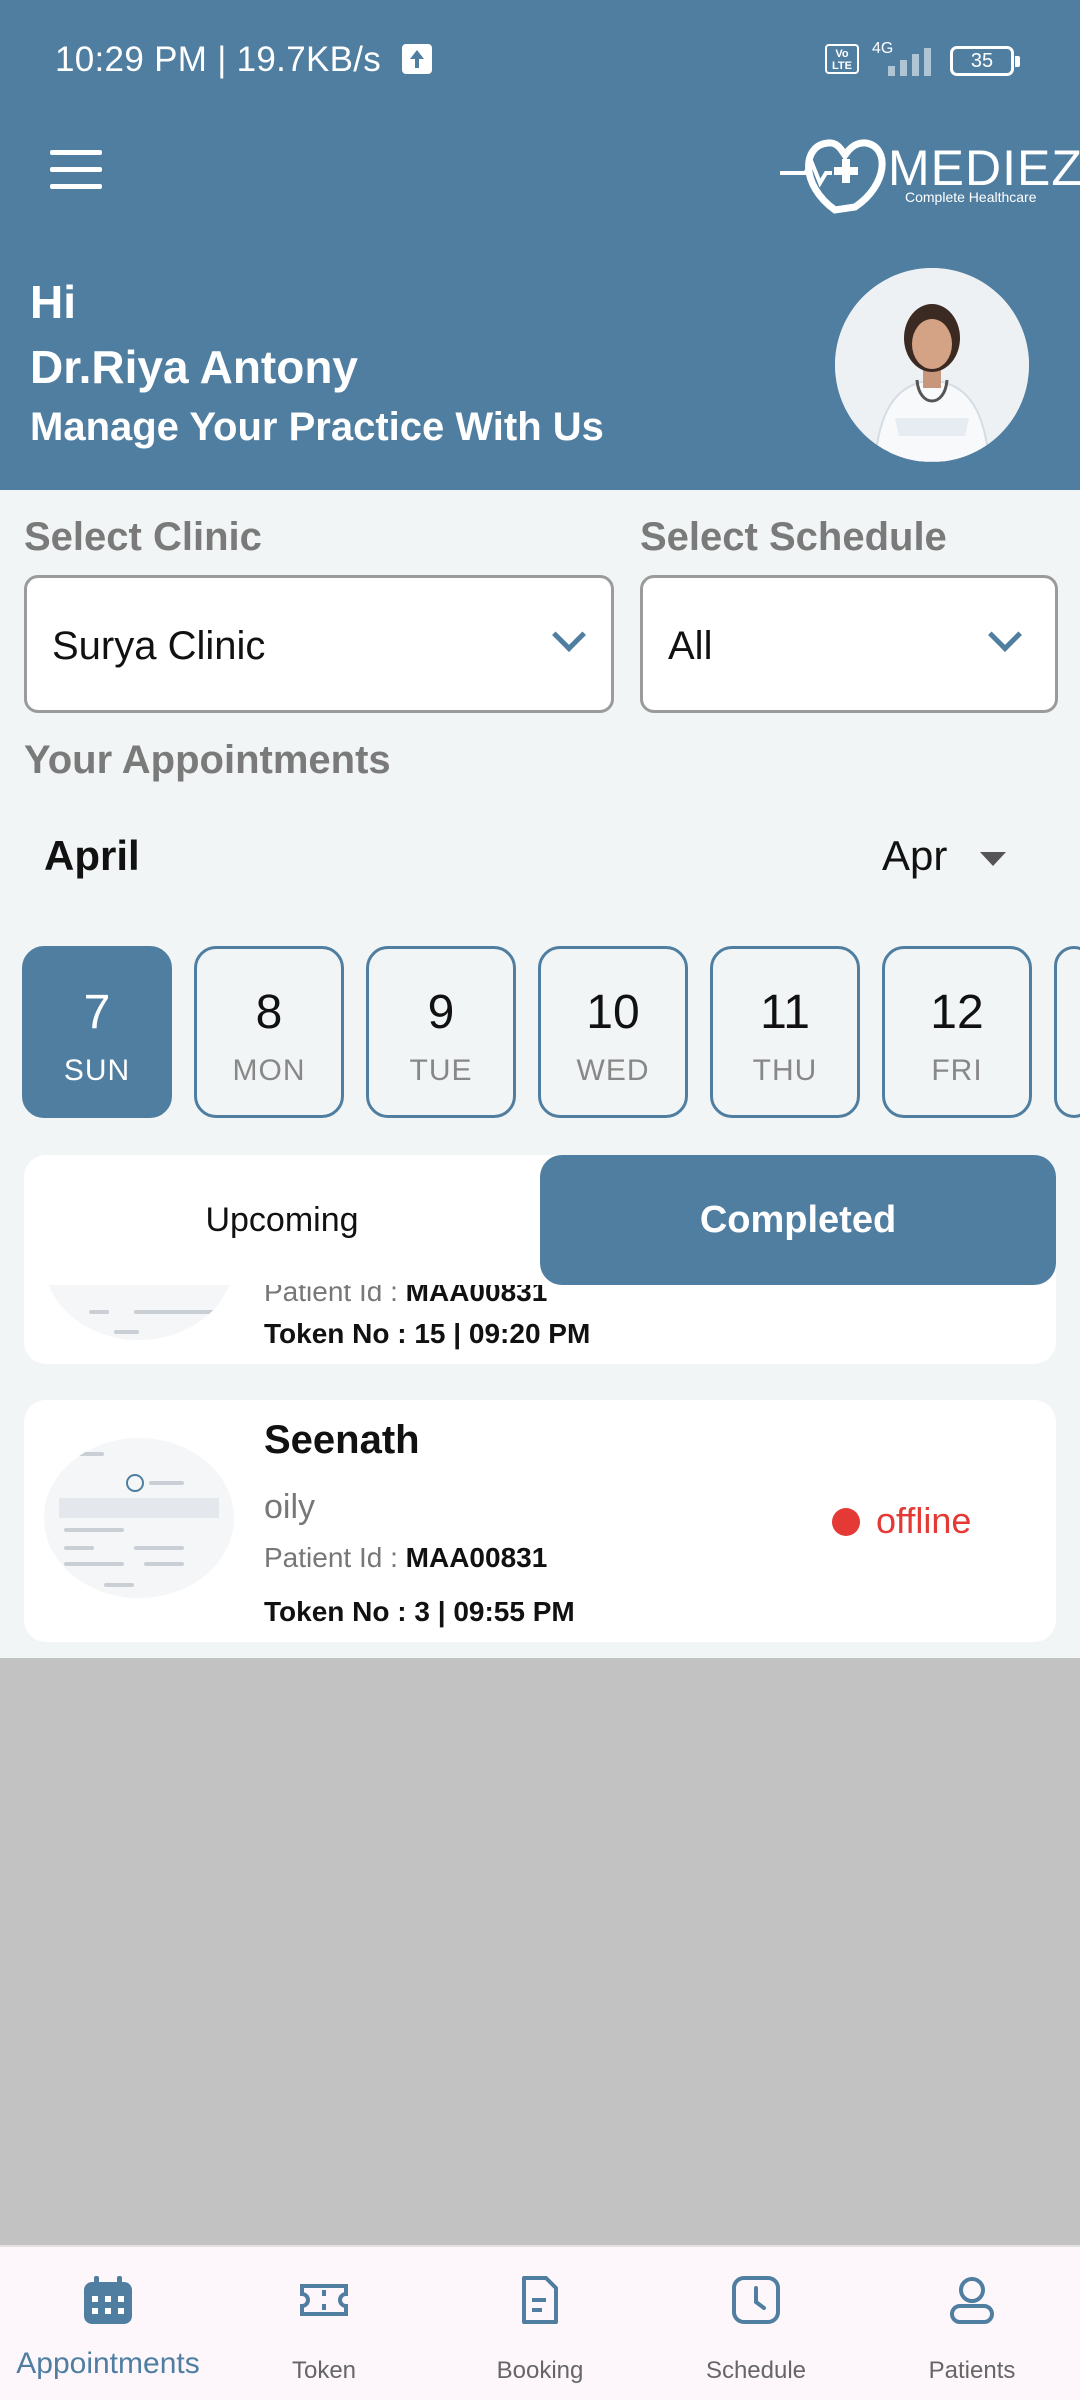 The width and height of the screenshot is (1080, 2400). What do you see at coordinates (924, 1520) in the screenshot?
I see `status-badge: offline` at bounding box center [924, 1520].